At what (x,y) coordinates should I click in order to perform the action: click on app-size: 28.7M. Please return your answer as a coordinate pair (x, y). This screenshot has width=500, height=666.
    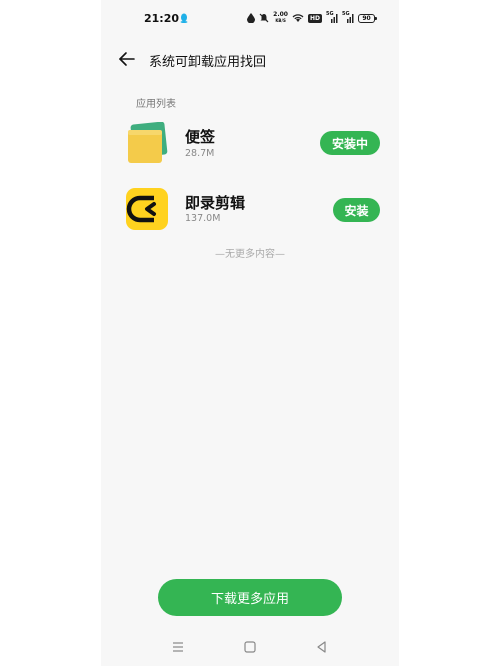
    Looking at the image, I should click on (200, 153).